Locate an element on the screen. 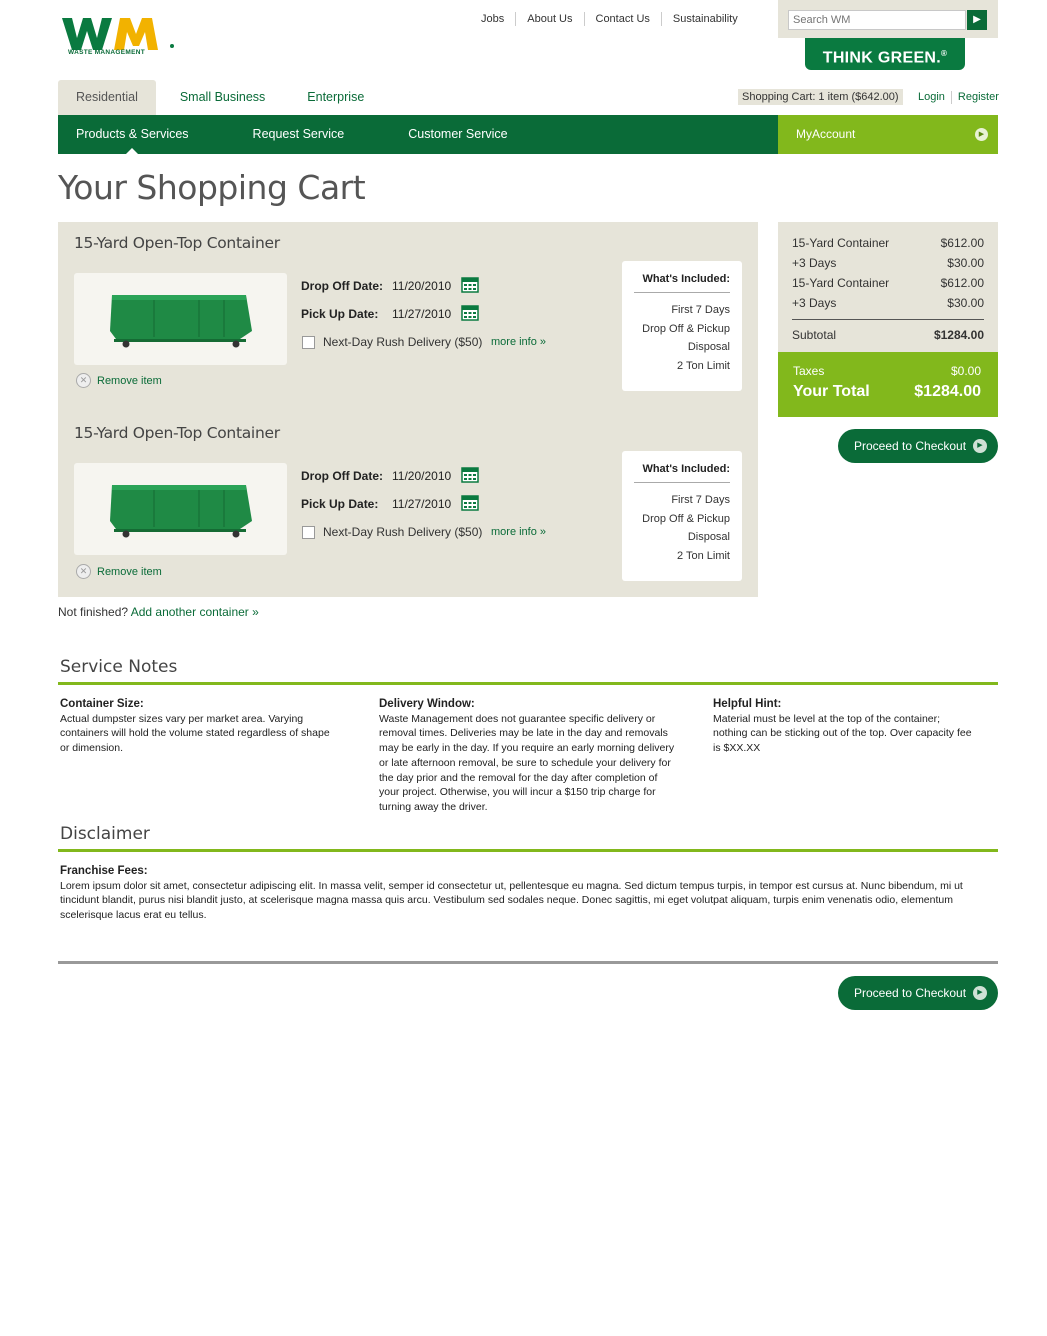  close-circle-icon: ✕ is located at coordinates (83, 571).